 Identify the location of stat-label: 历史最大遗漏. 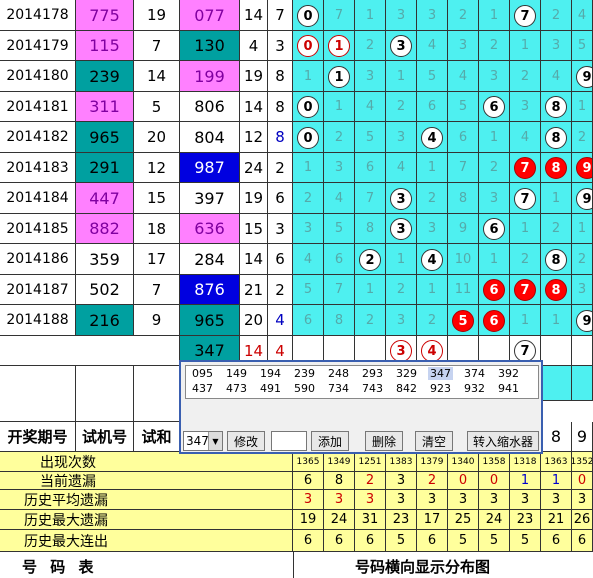
(146, 520).